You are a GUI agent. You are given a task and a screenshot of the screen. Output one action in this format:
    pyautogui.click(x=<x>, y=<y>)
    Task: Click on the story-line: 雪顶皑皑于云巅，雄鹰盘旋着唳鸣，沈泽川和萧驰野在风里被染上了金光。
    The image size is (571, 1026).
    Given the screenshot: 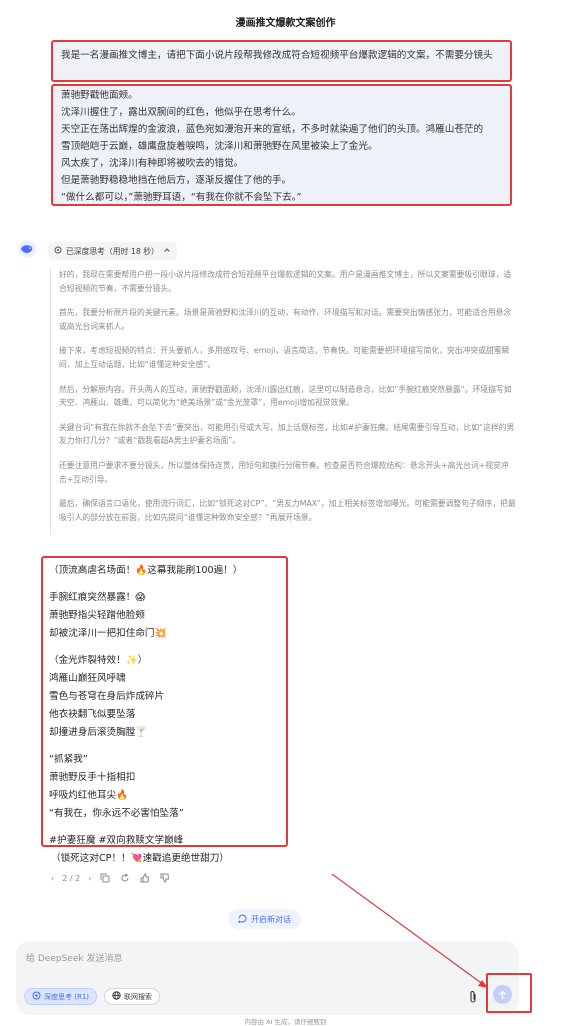 What is the action you would take?
    pyautogui.click(x=219, y=146)
    